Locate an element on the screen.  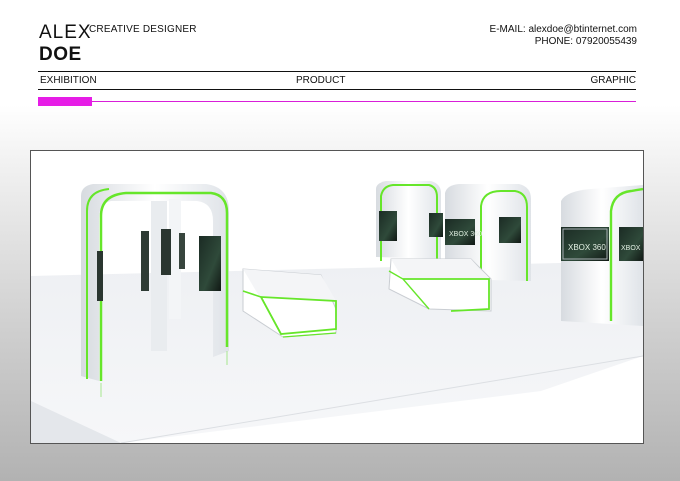
progress-fill is located at coordinates (65, 101).